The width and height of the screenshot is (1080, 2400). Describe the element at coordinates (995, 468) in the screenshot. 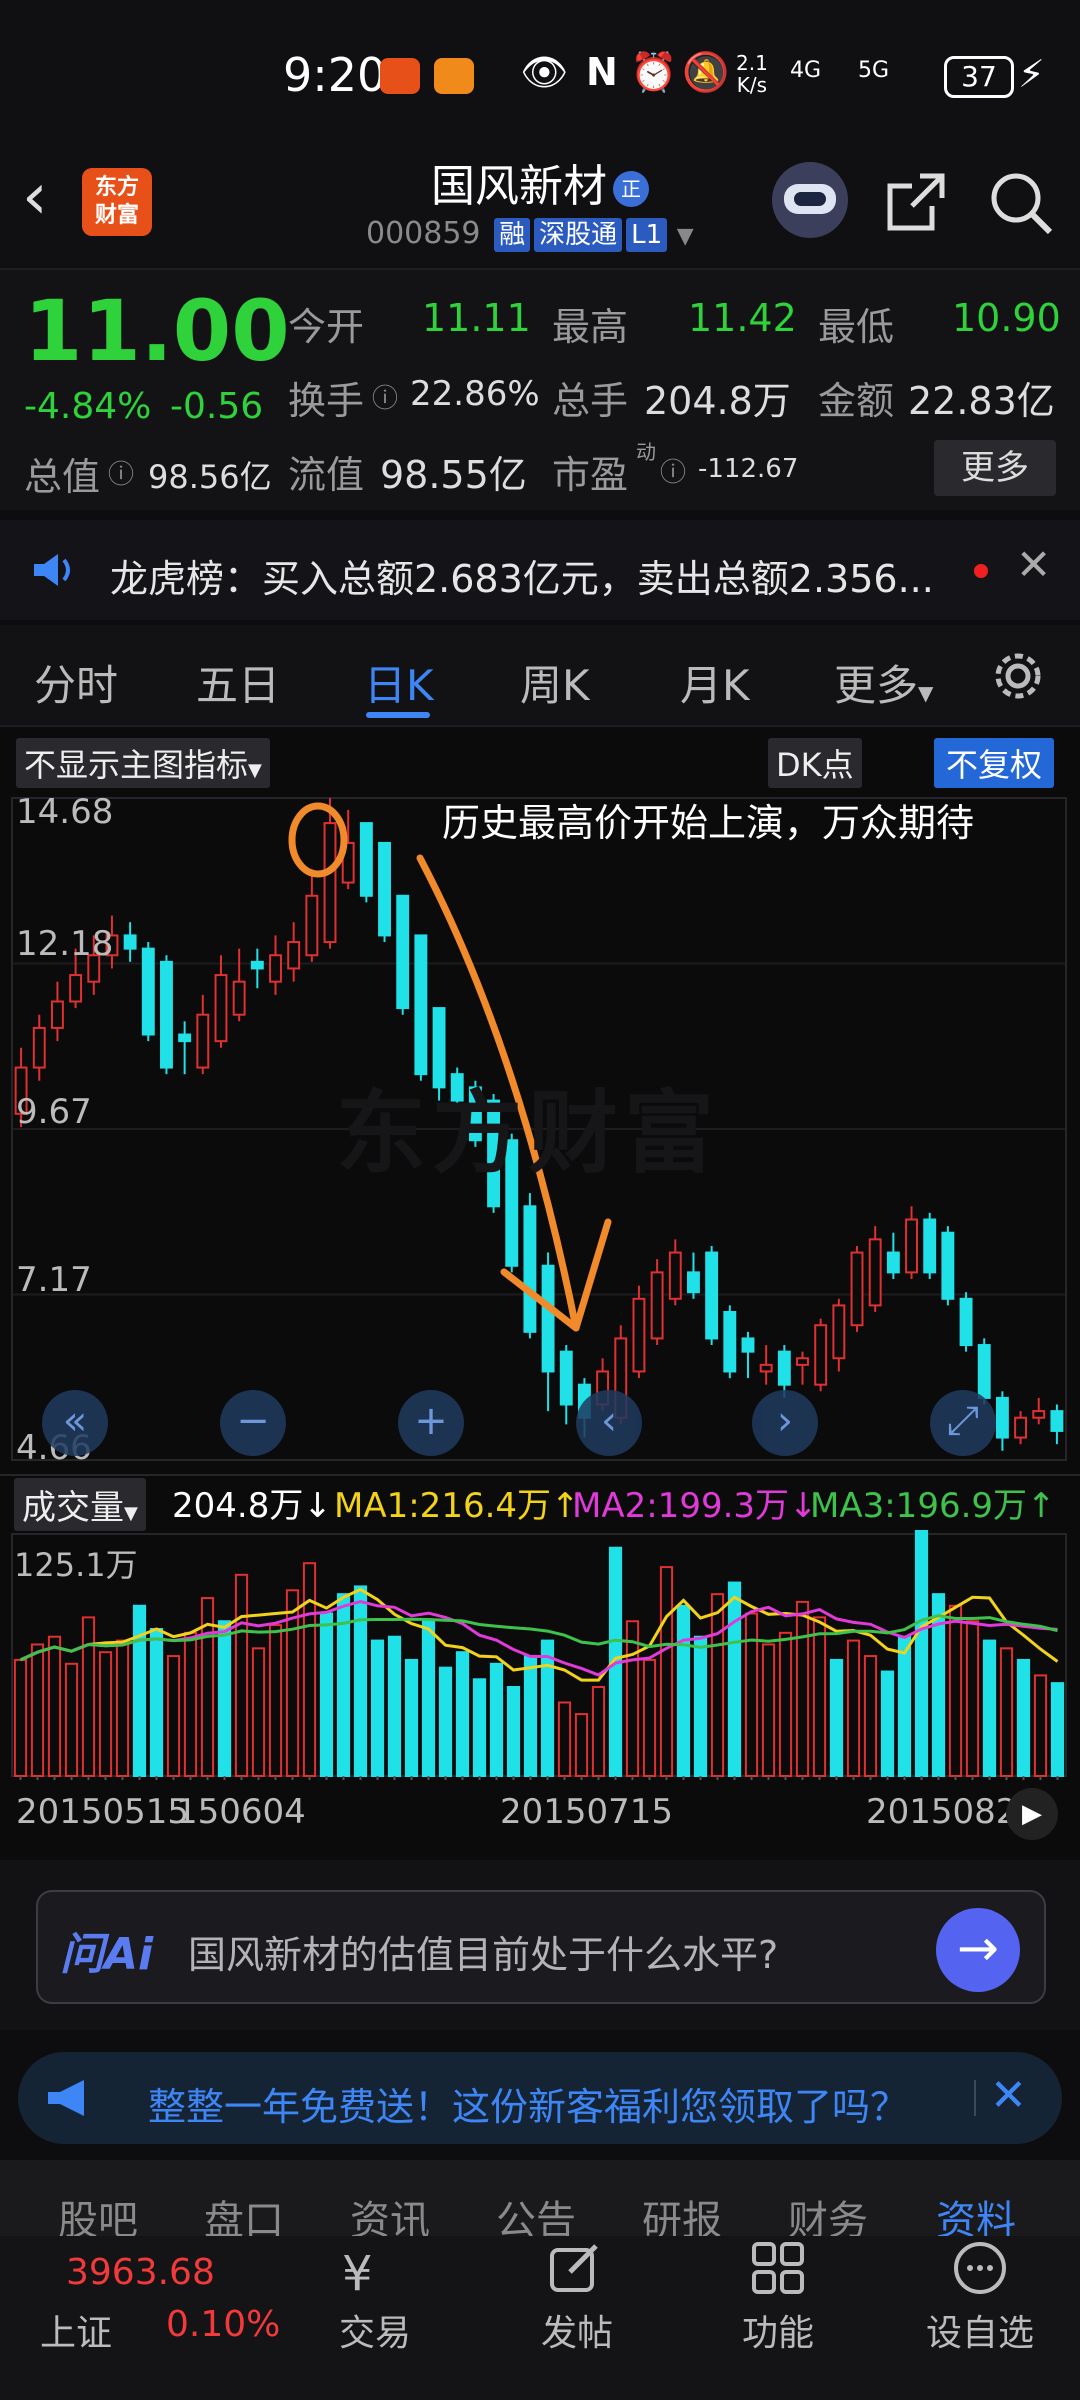

I see `more-quote-button: 更多` at that location.